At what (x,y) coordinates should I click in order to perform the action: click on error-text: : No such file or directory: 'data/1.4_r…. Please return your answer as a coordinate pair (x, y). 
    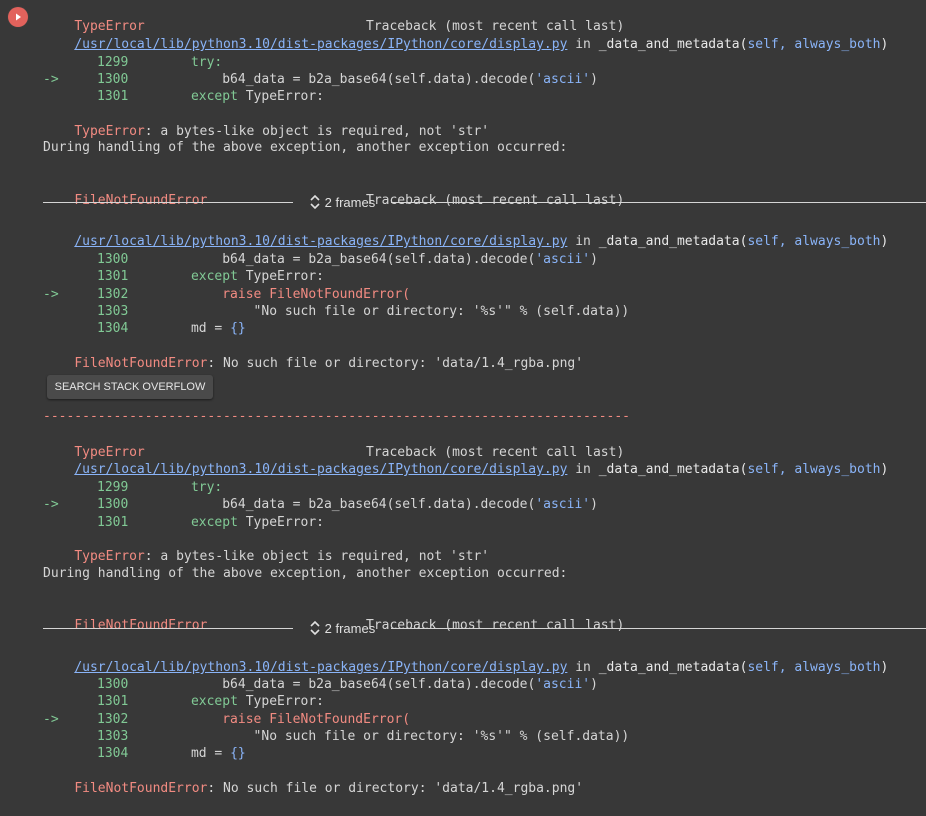
    Looking at the image, I should click on (395, 363).